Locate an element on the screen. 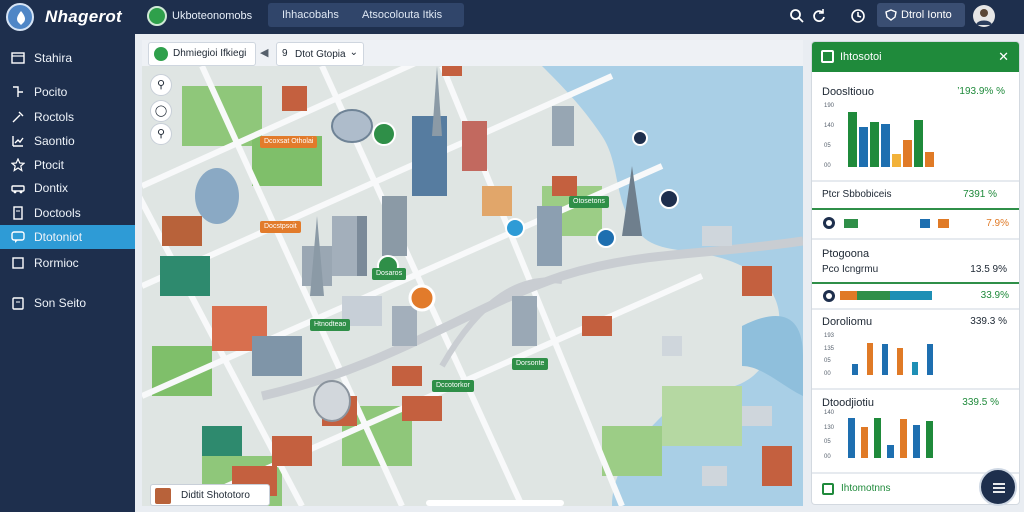 This screenshot has height=512, width=1024. section-title: Ptogoona is located at coordinates (846, 254).